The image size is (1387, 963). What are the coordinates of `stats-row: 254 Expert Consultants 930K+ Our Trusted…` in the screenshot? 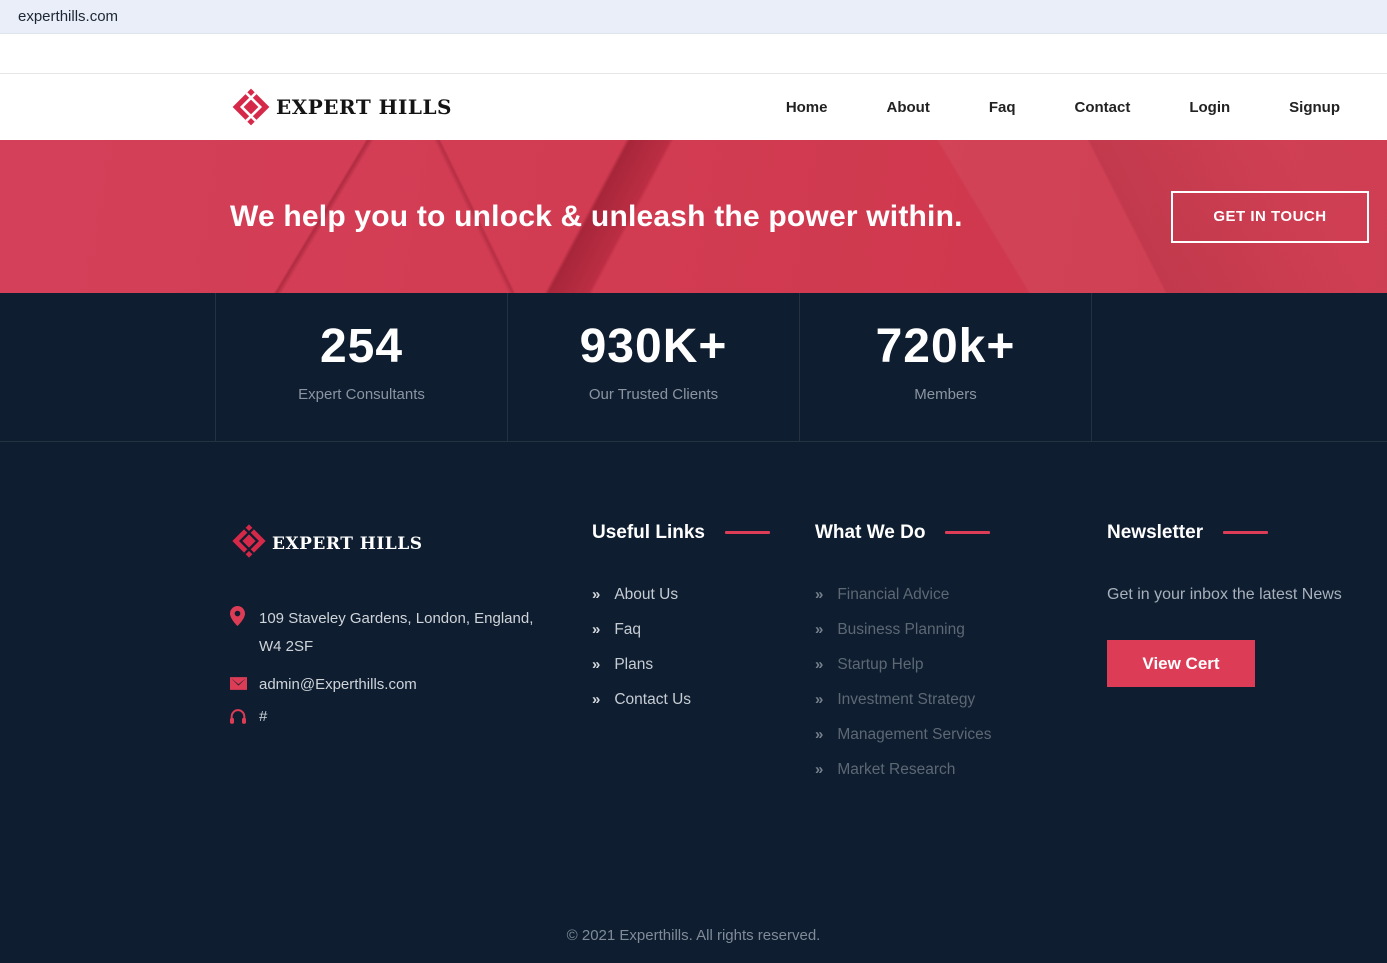 It's located at (653, 367).